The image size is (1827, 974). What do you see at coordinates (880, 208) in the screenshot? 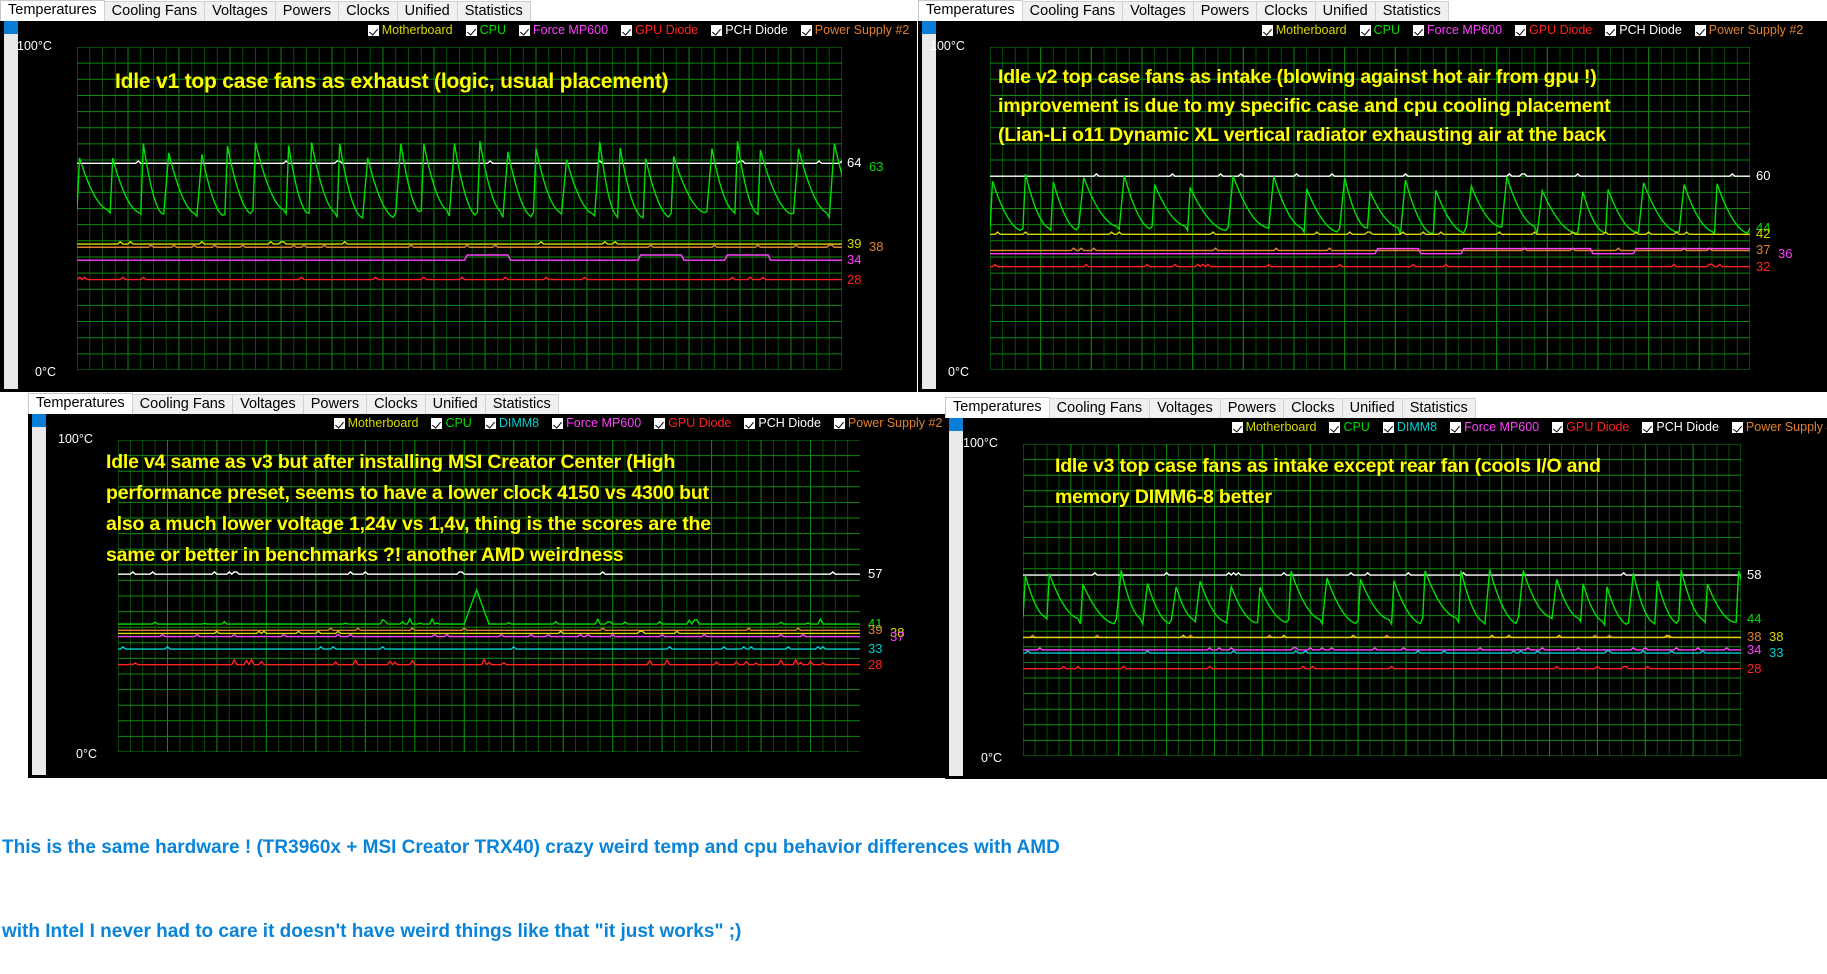
I see `value-labels-v1: 64 63 39 38 34 28` at bounding box center [880, 208].